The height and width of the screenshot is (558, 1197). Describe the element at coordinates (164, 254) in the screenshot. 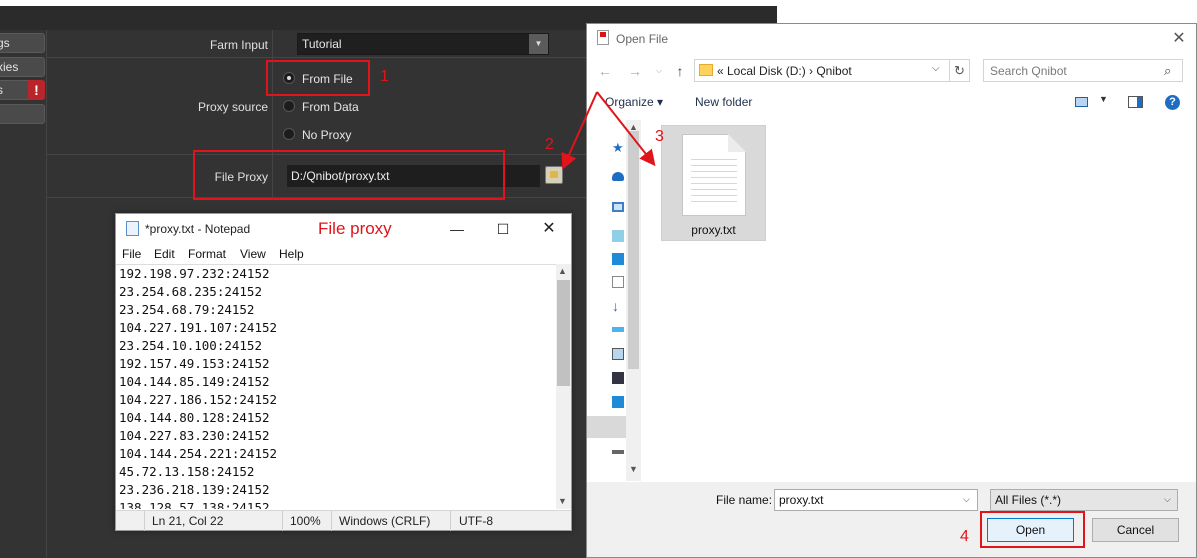

I see `menu-edit: Edit` at that location.